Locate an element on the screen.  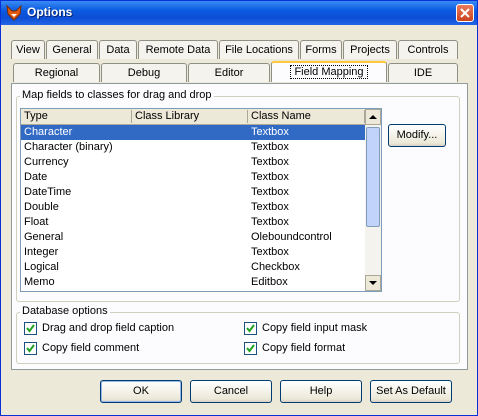
ok-button: OK is located at coordinates (141, 391).